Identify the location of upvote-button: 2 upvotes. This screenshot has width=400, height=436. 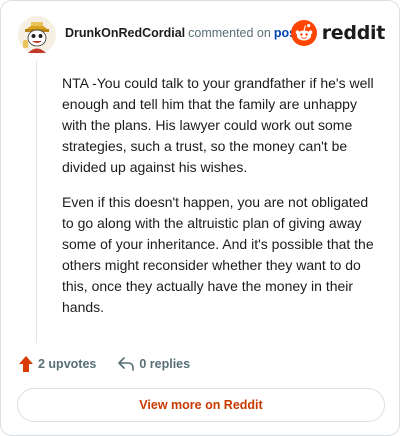
(57, 364).